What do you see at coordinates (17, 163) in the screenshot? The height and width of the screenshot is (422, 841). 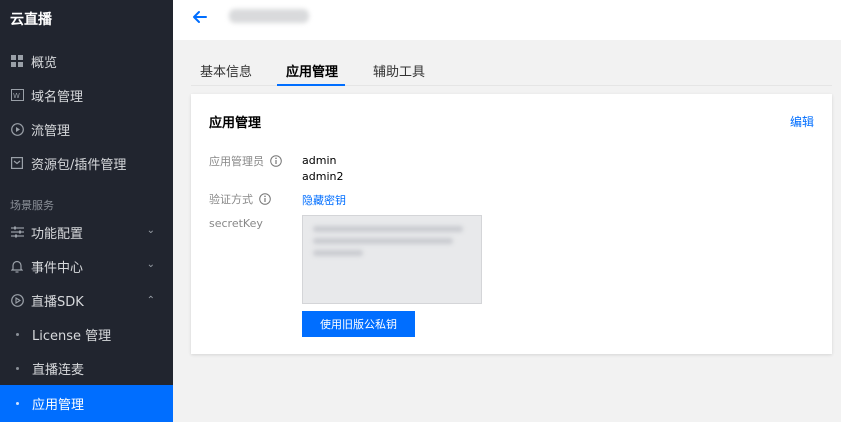 I see `package-icon` at bounding box center [17, 163].